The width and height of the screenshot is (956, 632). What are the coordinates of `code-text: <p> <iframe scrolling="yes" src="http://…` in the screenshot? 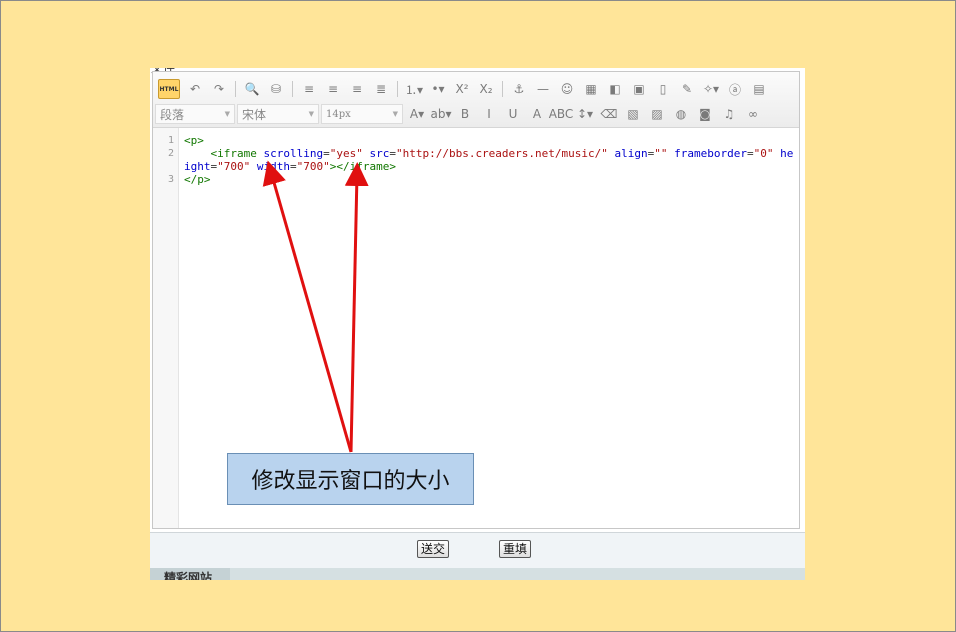 It's located at (490, 160).